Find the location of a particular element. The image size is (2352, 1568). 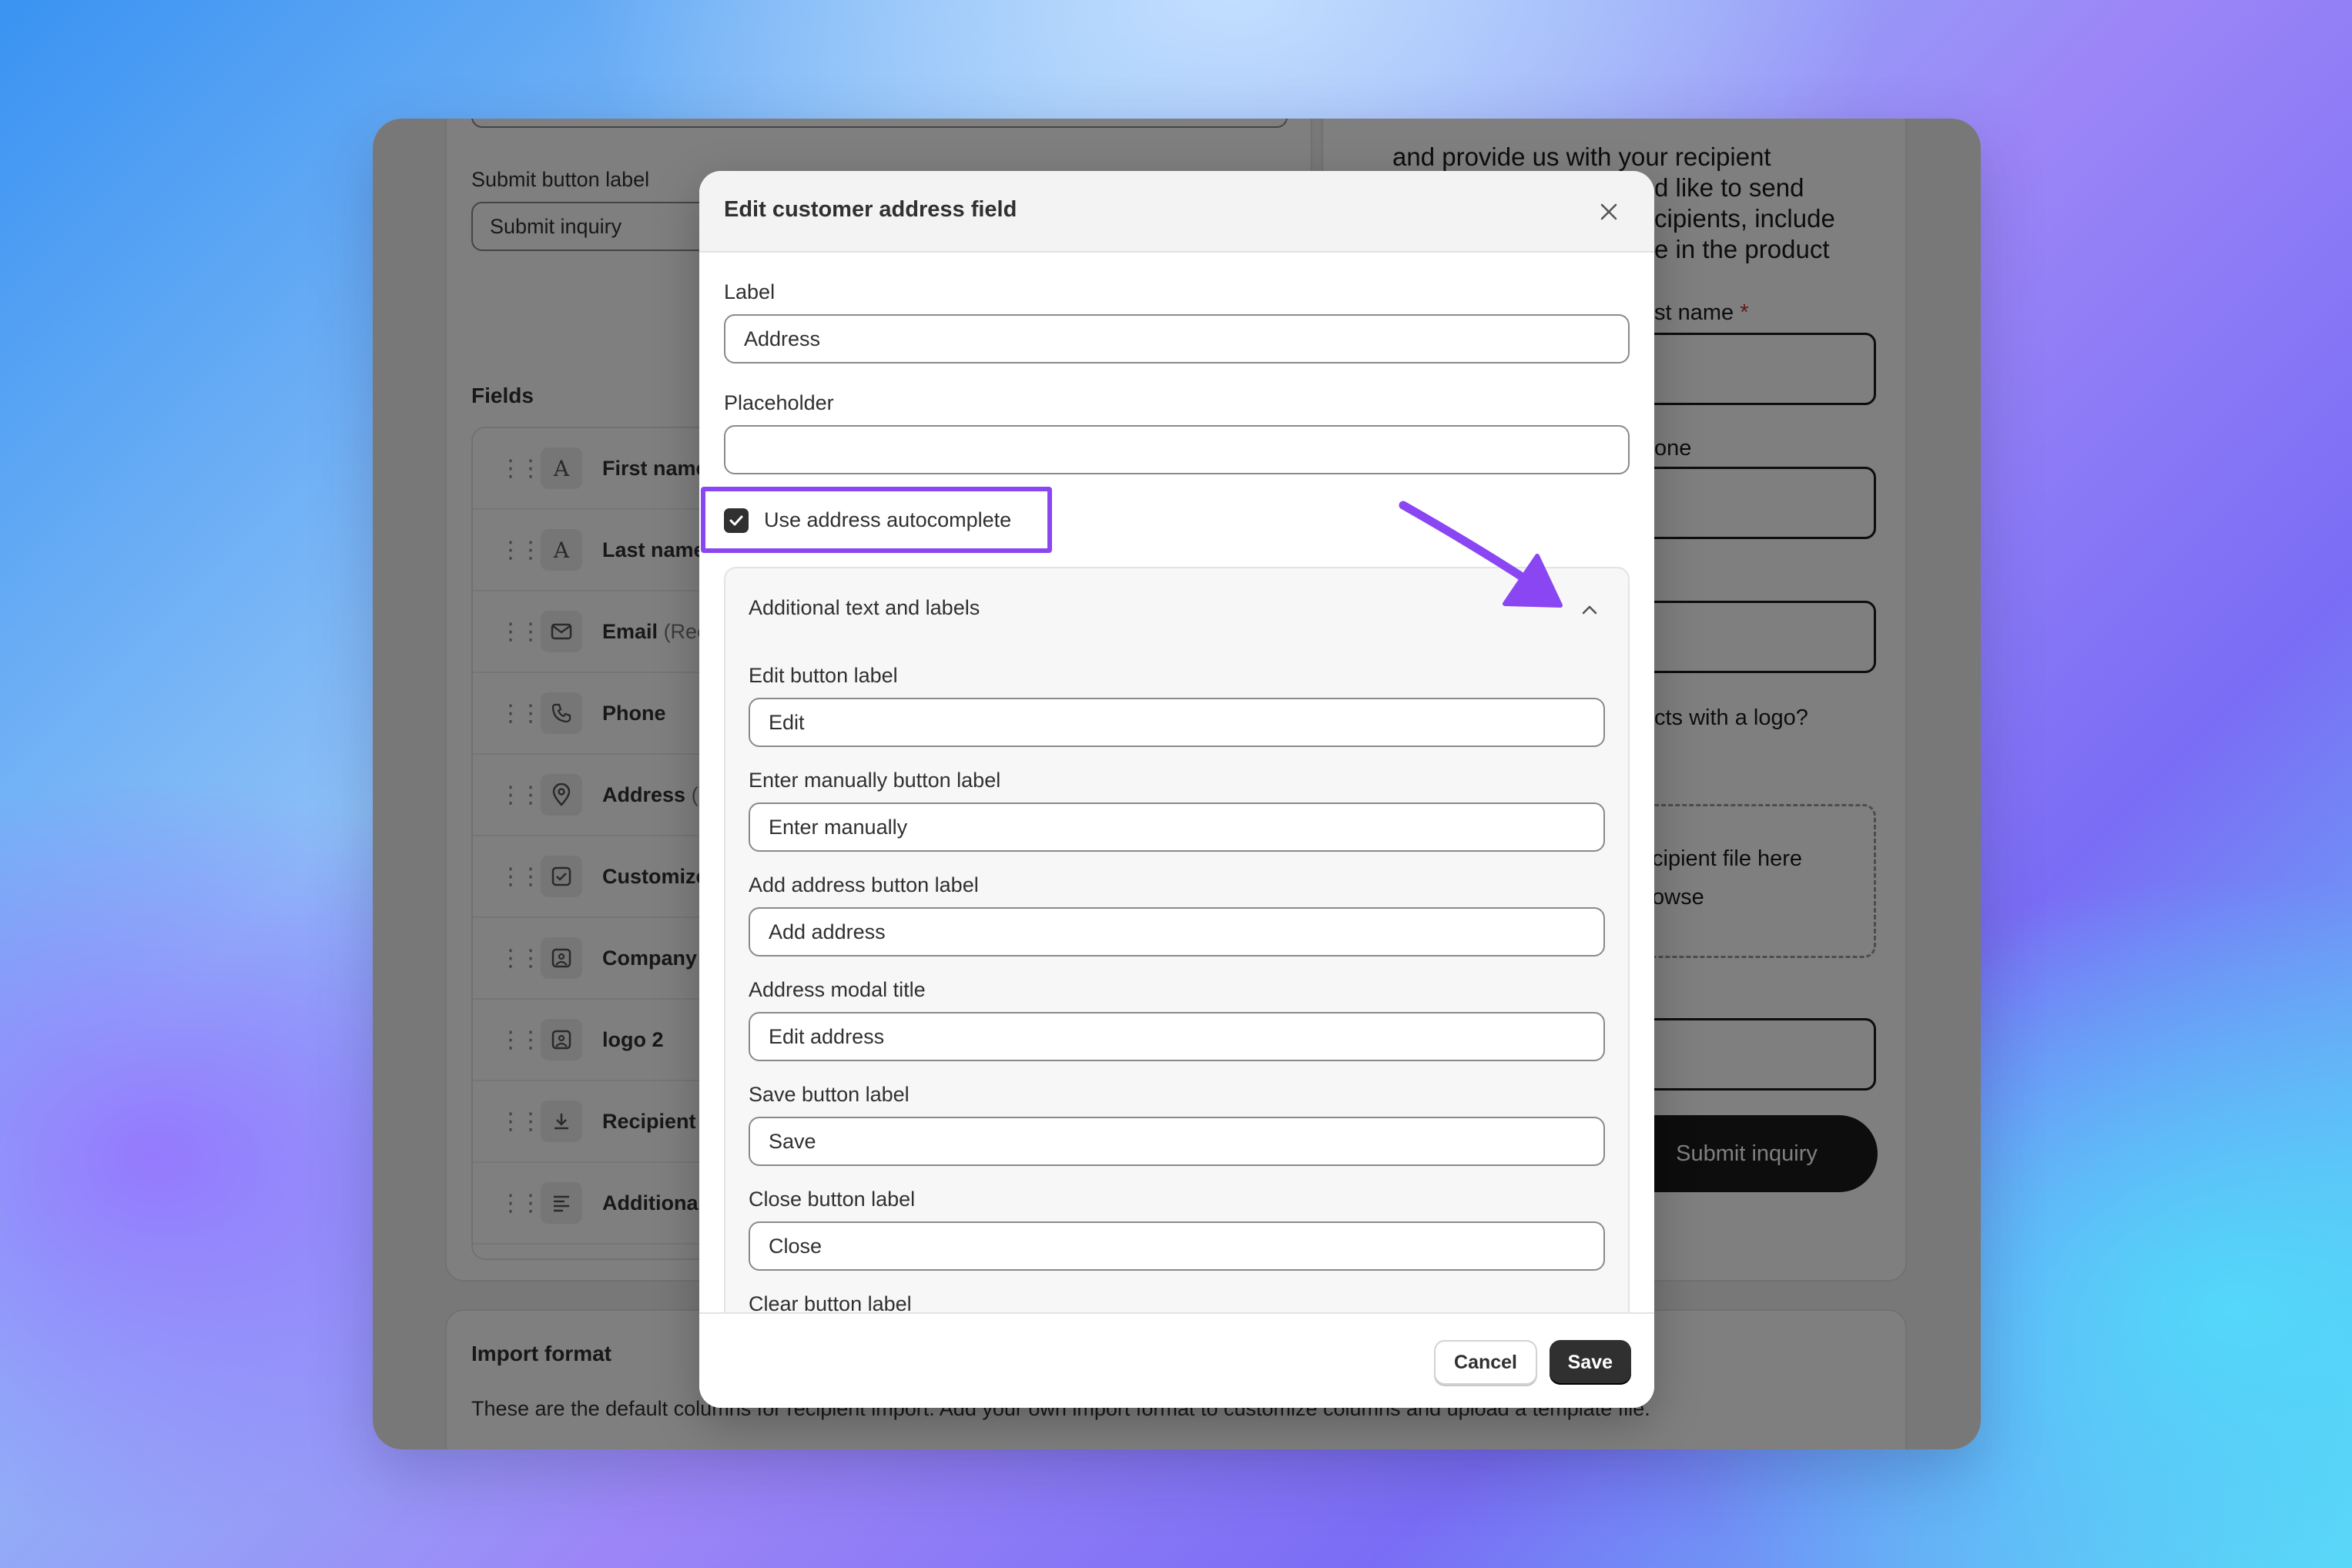

enter-manually-label-input: Enter manually is located at coordinates (1177, 827).